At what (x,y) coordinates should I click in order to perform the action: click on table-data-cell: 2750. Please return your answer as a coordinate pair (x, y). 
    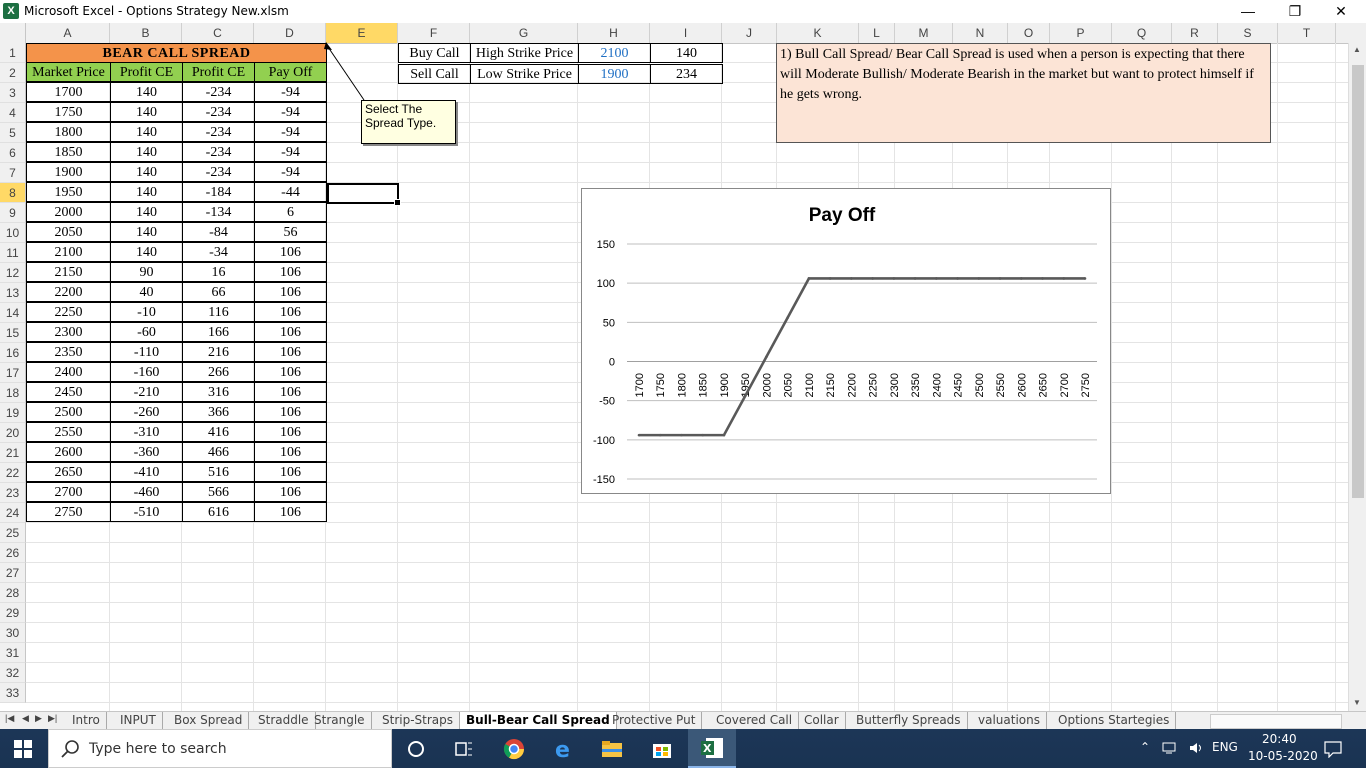
    Looking at the image, I should click on (68, 512).